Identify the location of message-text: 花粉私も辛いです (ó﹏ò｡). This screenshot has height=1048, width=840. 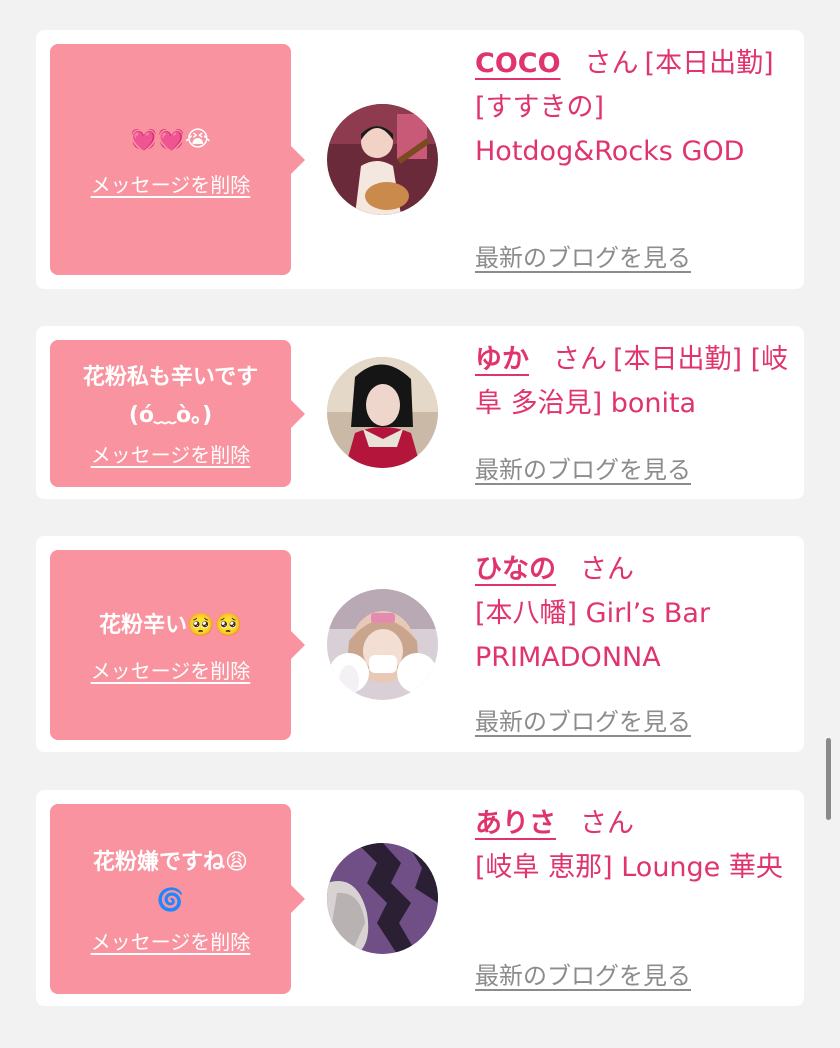
(170, 396).